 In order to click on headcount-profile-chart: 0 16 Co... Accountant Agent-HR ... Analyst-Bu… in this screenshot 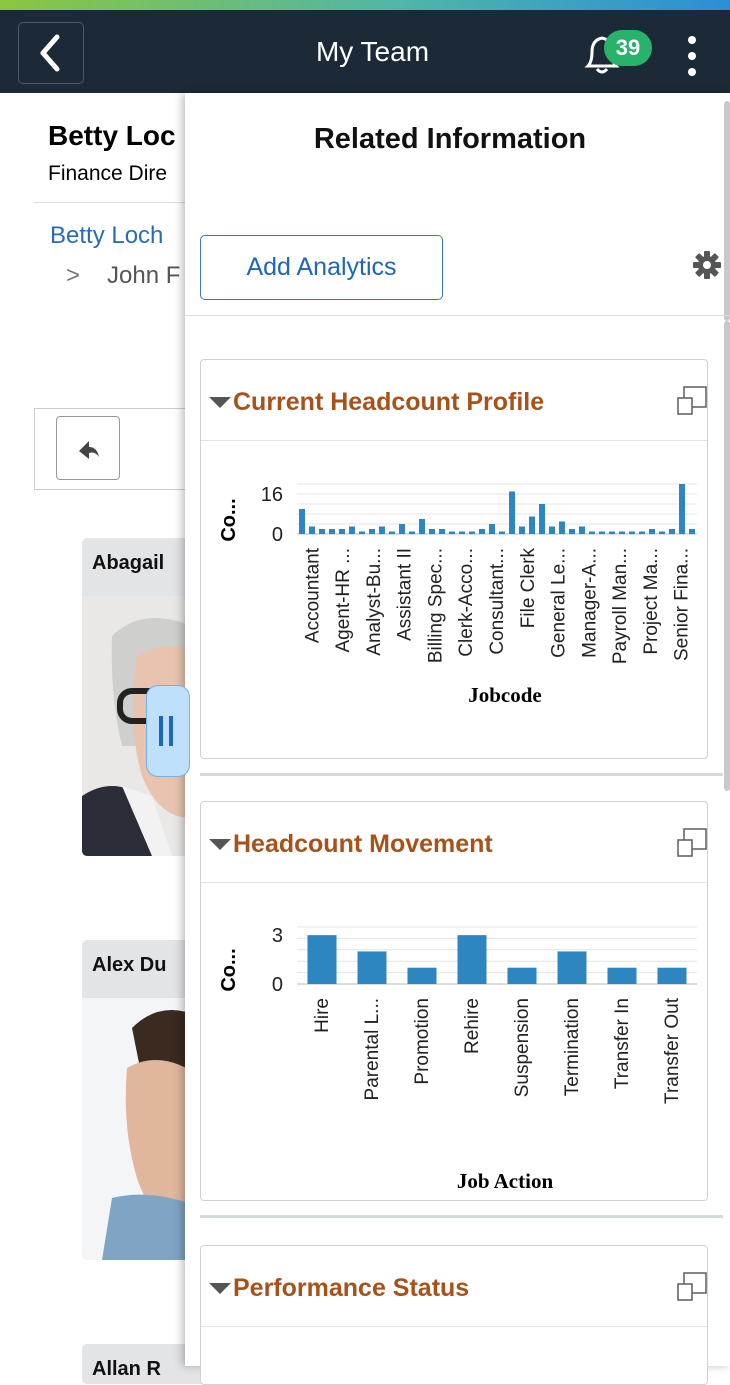, I will do `click(457, 595)`.